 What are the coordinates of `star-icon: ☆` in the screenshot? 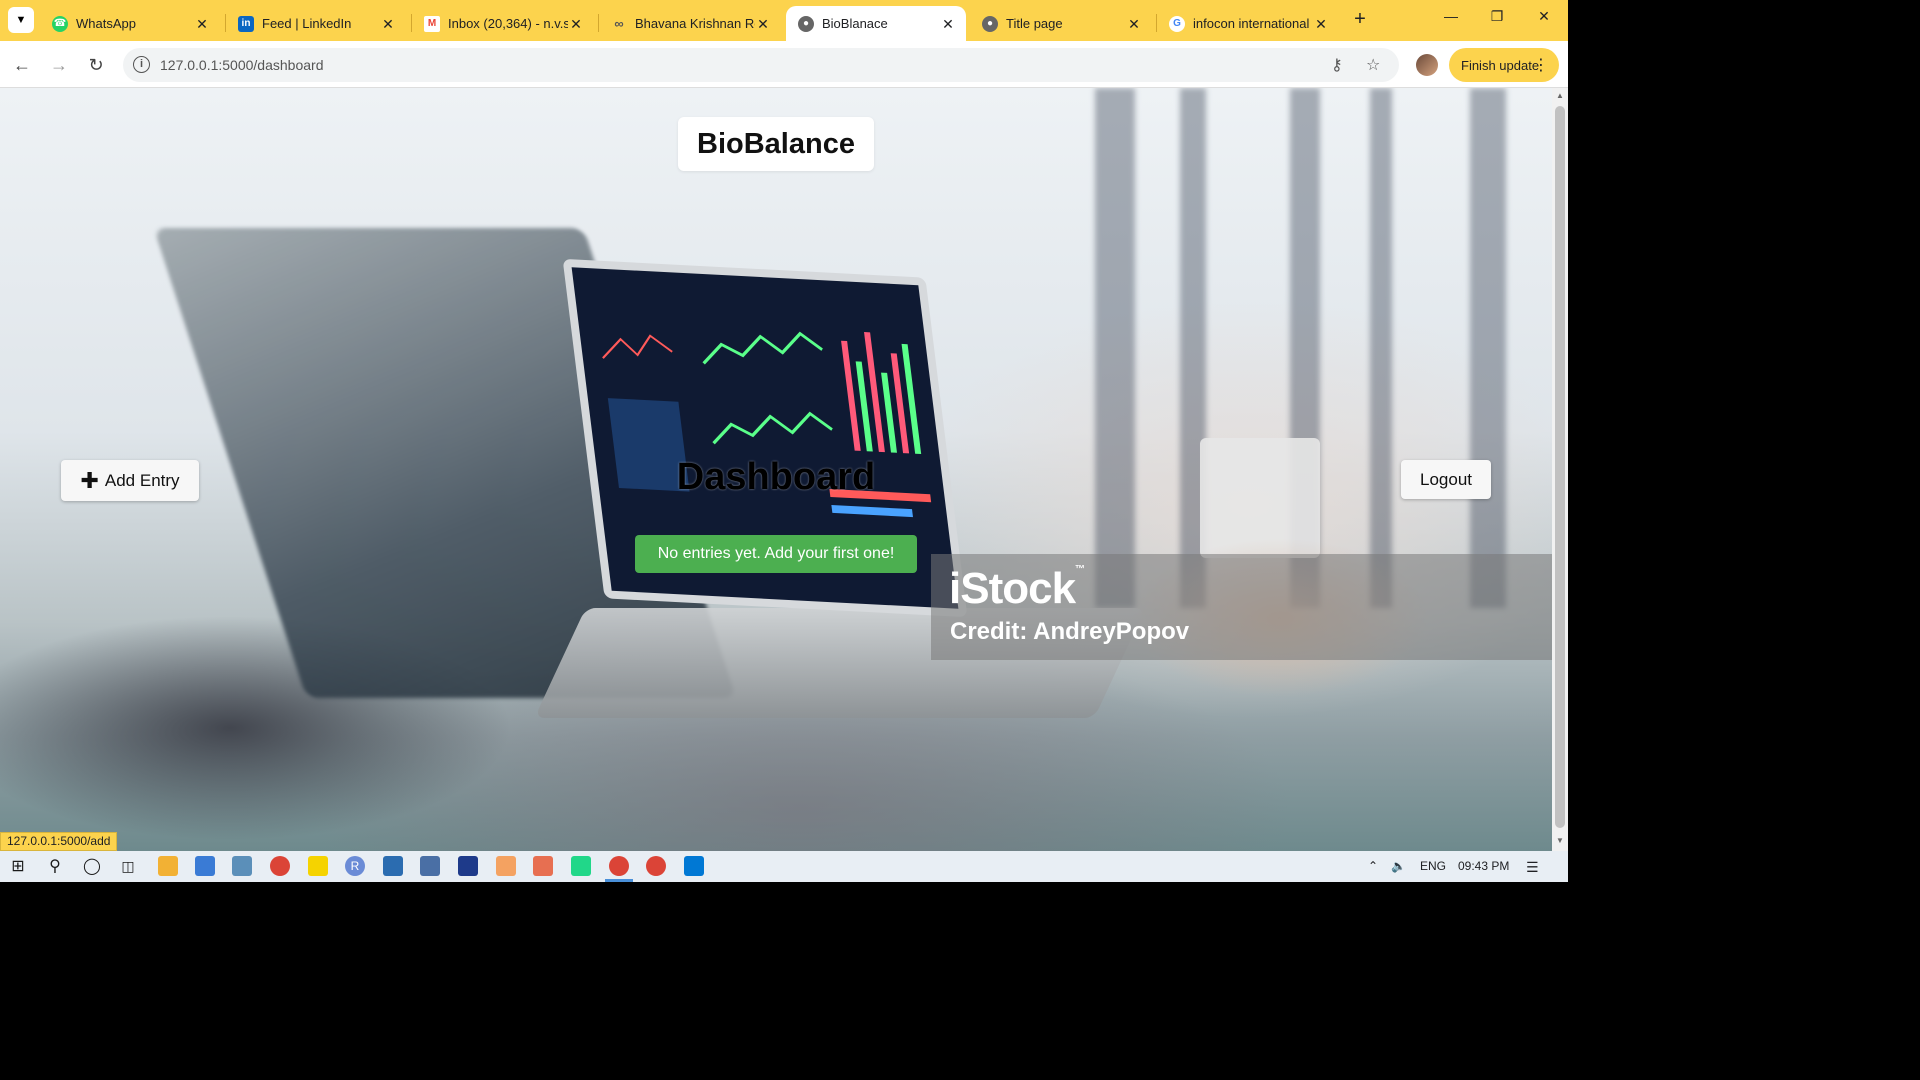 It's located at (1373, 65).